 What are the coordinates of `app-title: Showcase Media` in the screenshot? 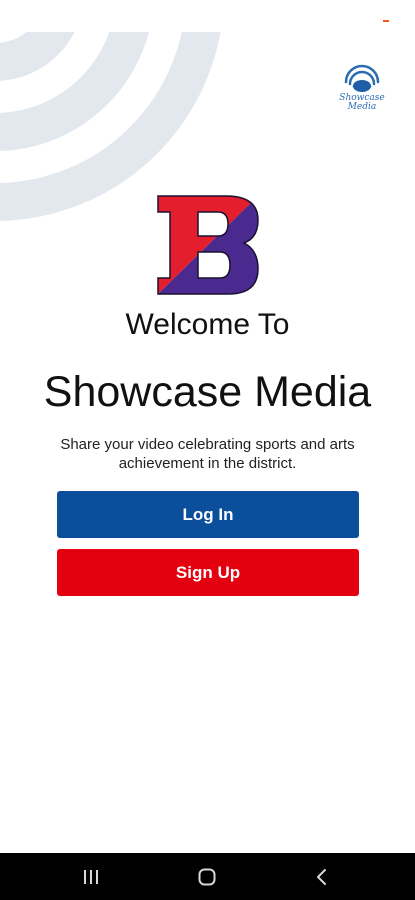 It's located at (207, 392).